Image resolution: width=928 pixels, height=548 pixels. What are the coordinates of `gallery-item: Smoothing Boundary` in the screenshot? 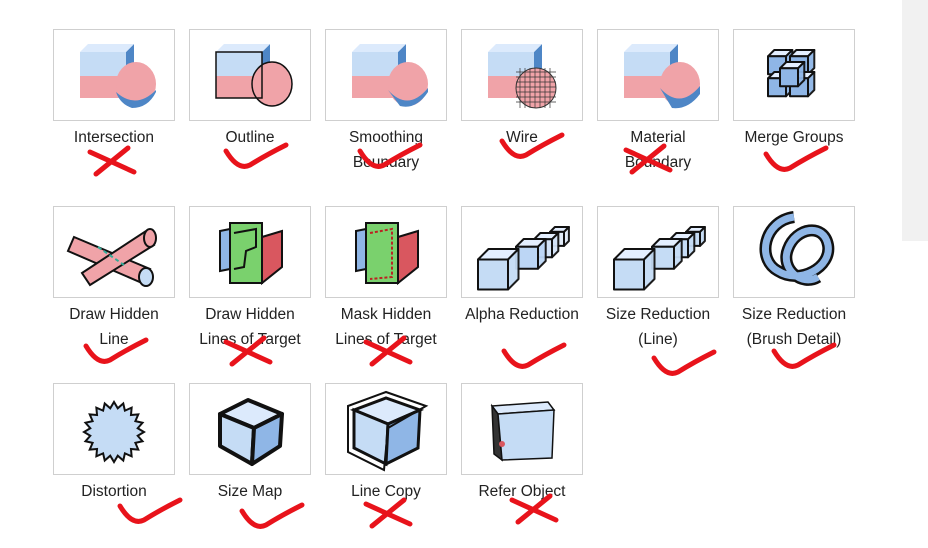 It's located at (386, 109).